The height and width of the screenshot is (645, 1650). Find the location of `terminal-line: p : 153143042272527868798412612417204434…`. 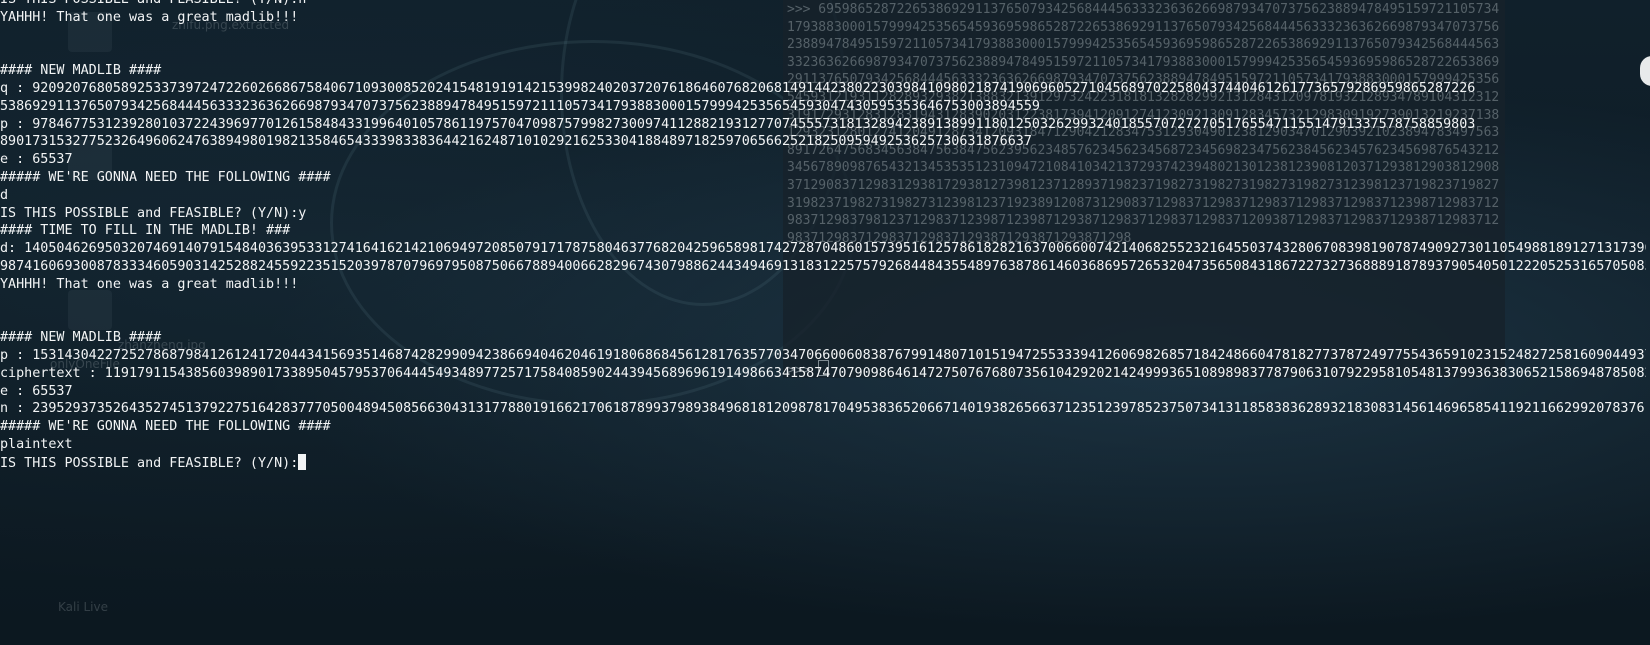

terminal-line: p : 153143042272527868798412612417204434… is located at coordinates (823, 355).